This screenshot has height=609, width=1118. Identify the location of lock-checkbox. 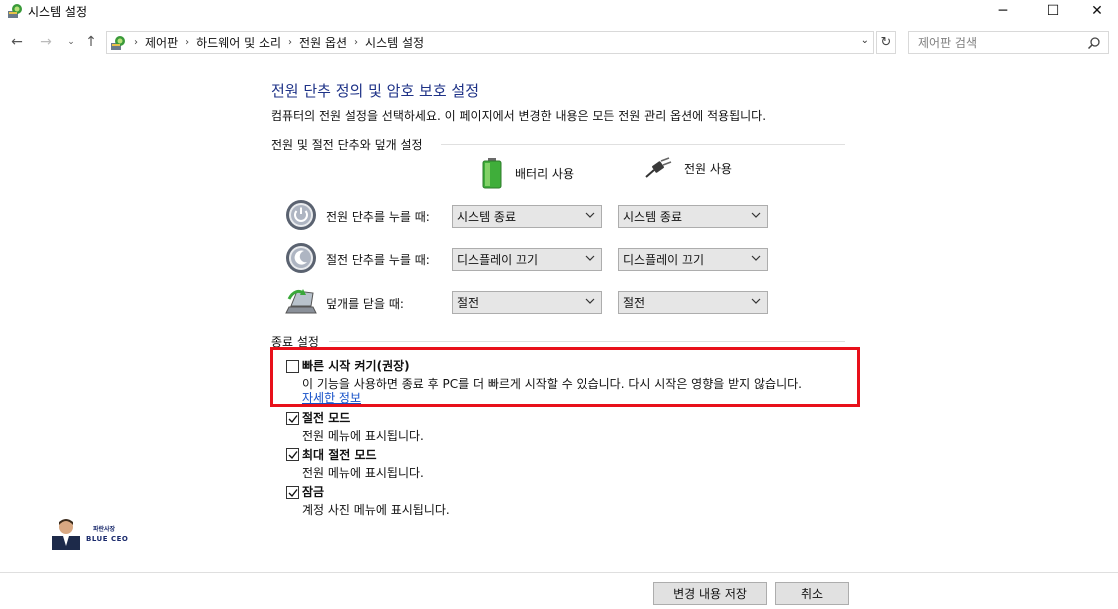
(292, 492).